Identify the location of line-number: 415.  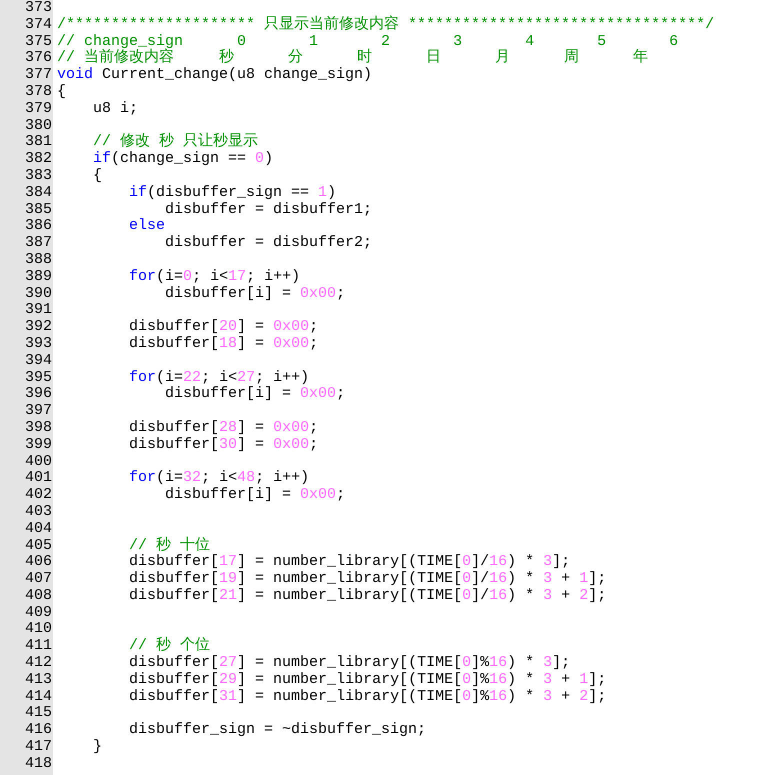
(38, 713).